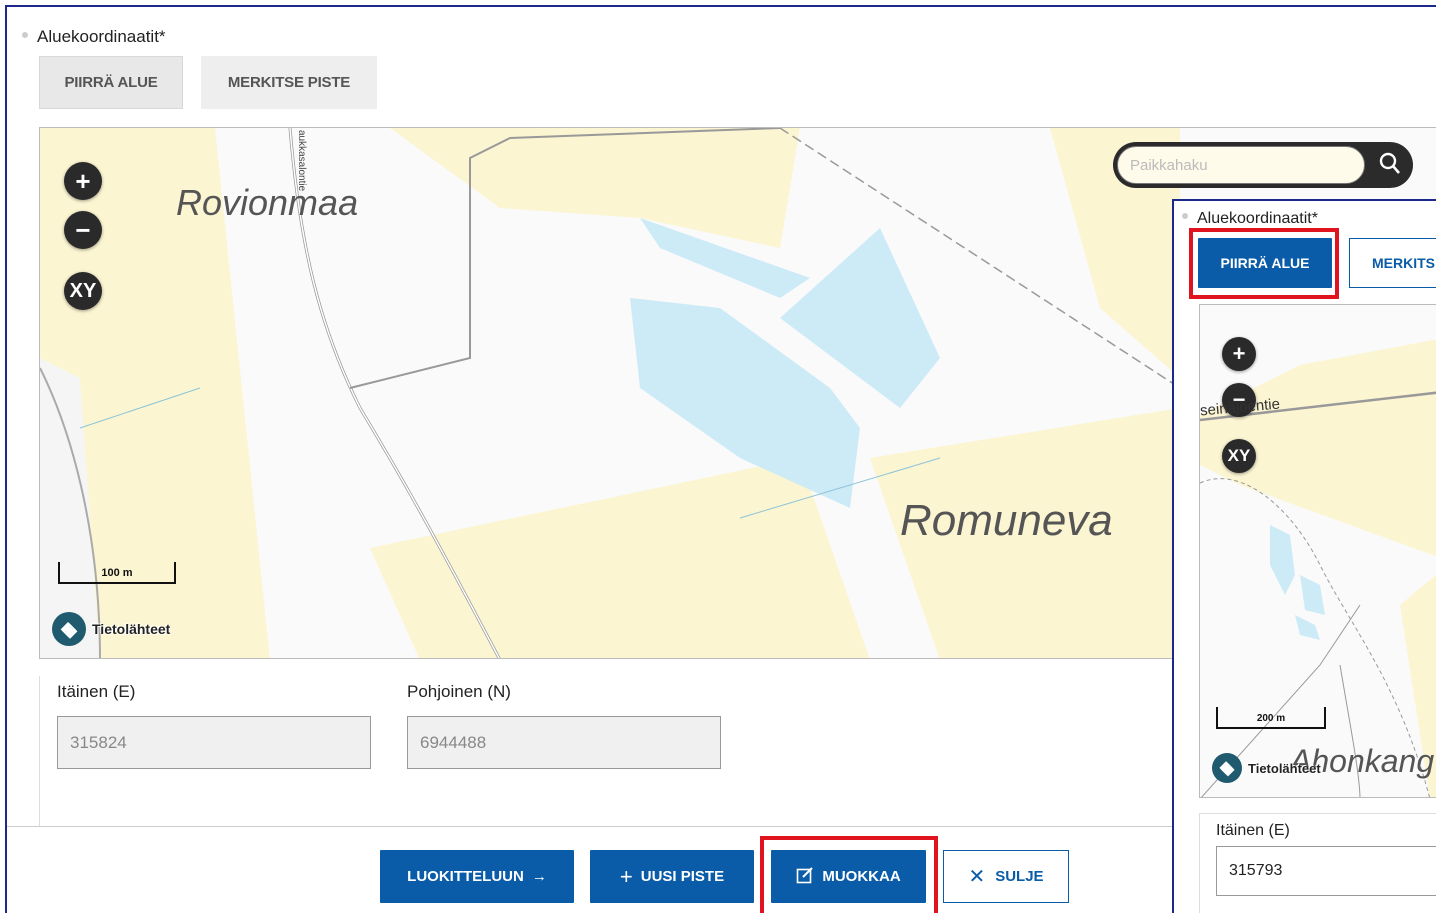  Describe the element at coordinates (682, 876) in the screenshot. I see `new-point-label: UUSI PISTE` at that location.